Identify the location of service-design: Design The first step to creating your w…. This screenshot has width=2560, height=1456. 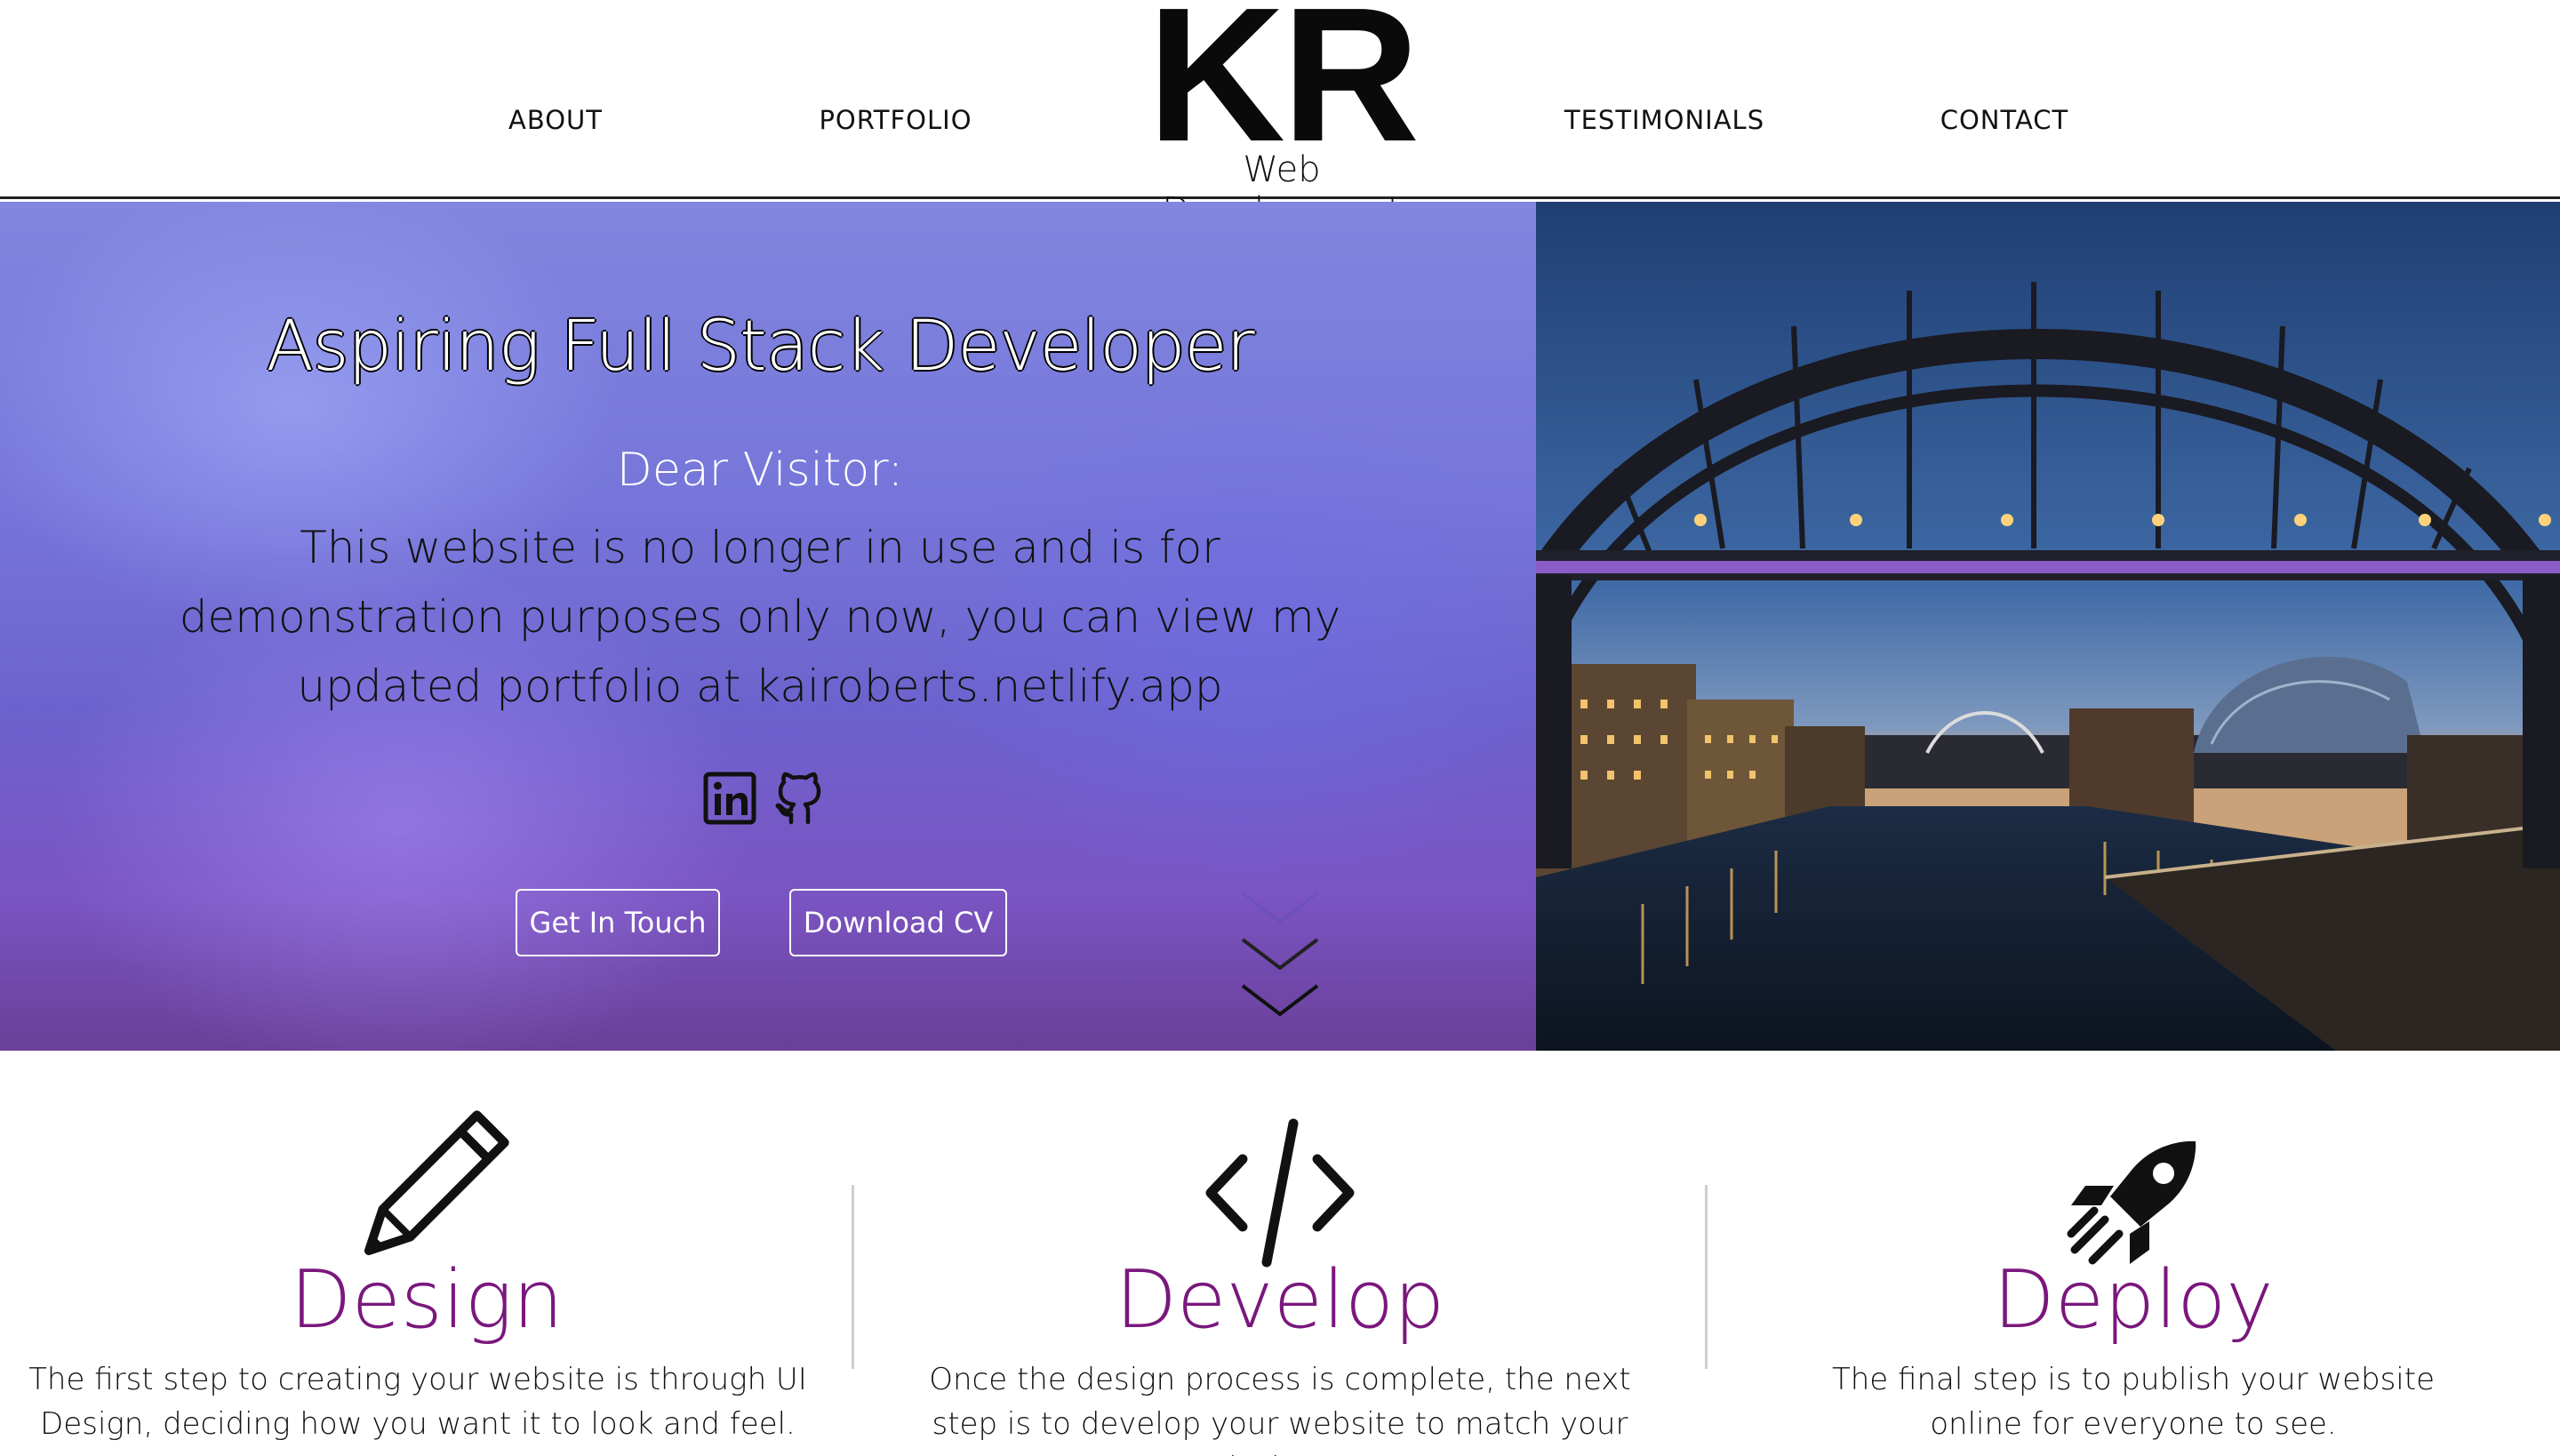
(426, 1253).